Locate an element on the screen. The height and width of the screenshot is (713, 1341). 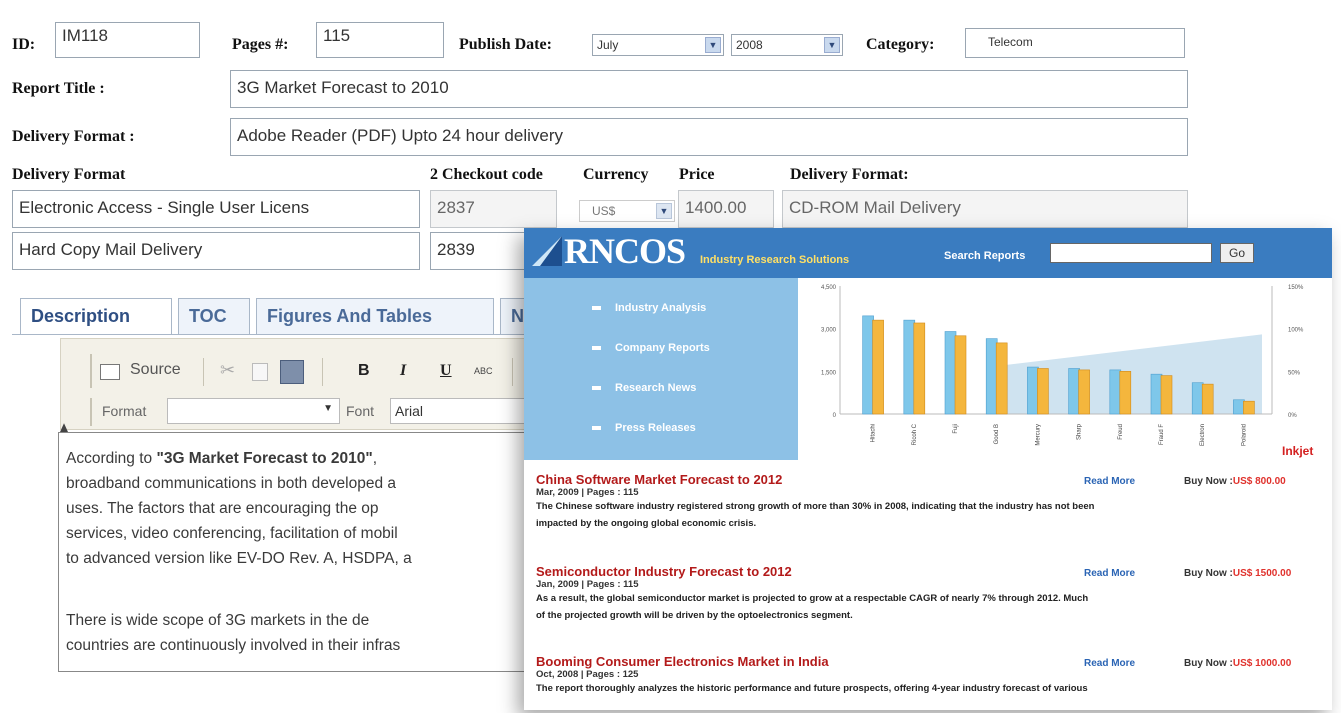
row1-currency-select: US$ ▼ is located at coordinates (627, 211).